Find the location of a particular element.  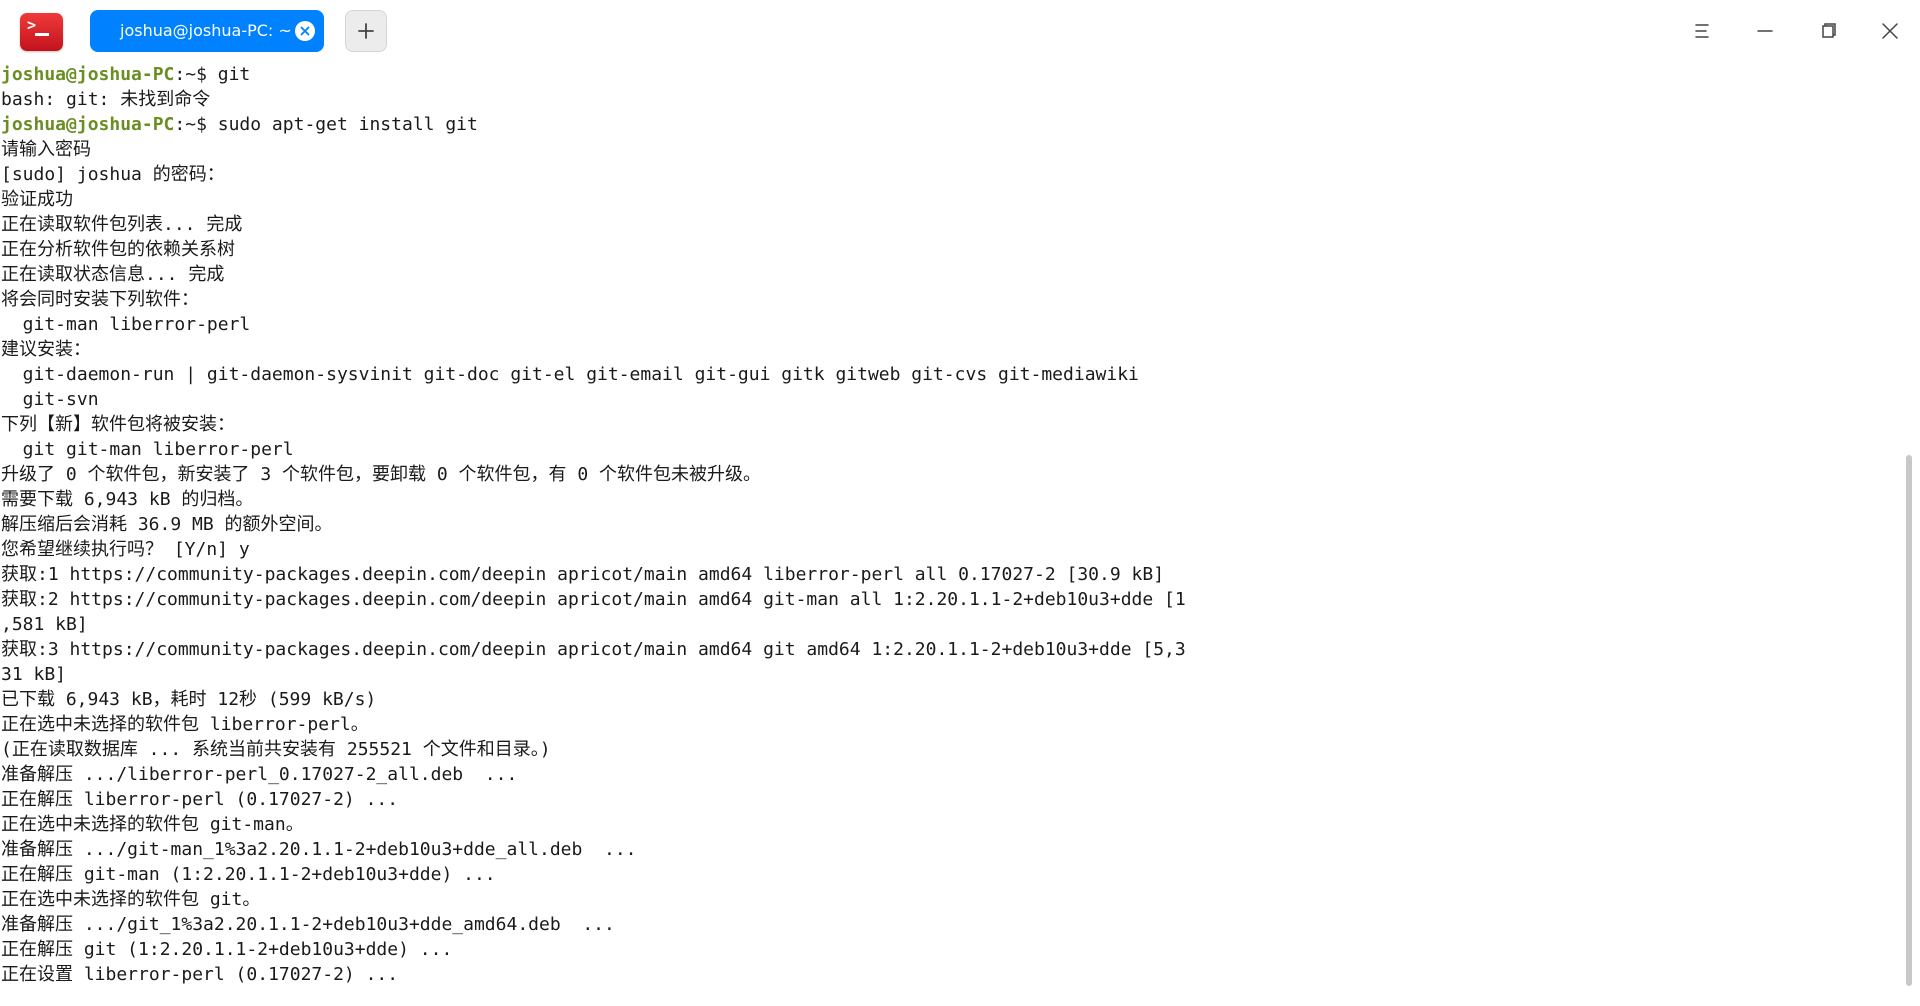

terminal-output-line: bash: git: 未找到命令 is located at coordinates (106, 99).